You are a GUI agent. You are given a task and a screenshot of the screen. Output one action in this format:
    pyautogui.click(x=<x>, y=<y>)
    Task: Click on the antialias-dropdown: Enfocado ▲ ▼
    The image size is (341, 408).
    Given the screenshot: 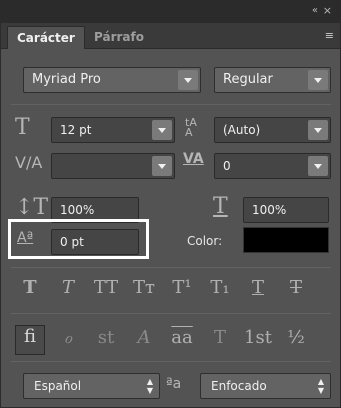 What is the action you would take?
    pyautogui.click(x=265, y=386)
    